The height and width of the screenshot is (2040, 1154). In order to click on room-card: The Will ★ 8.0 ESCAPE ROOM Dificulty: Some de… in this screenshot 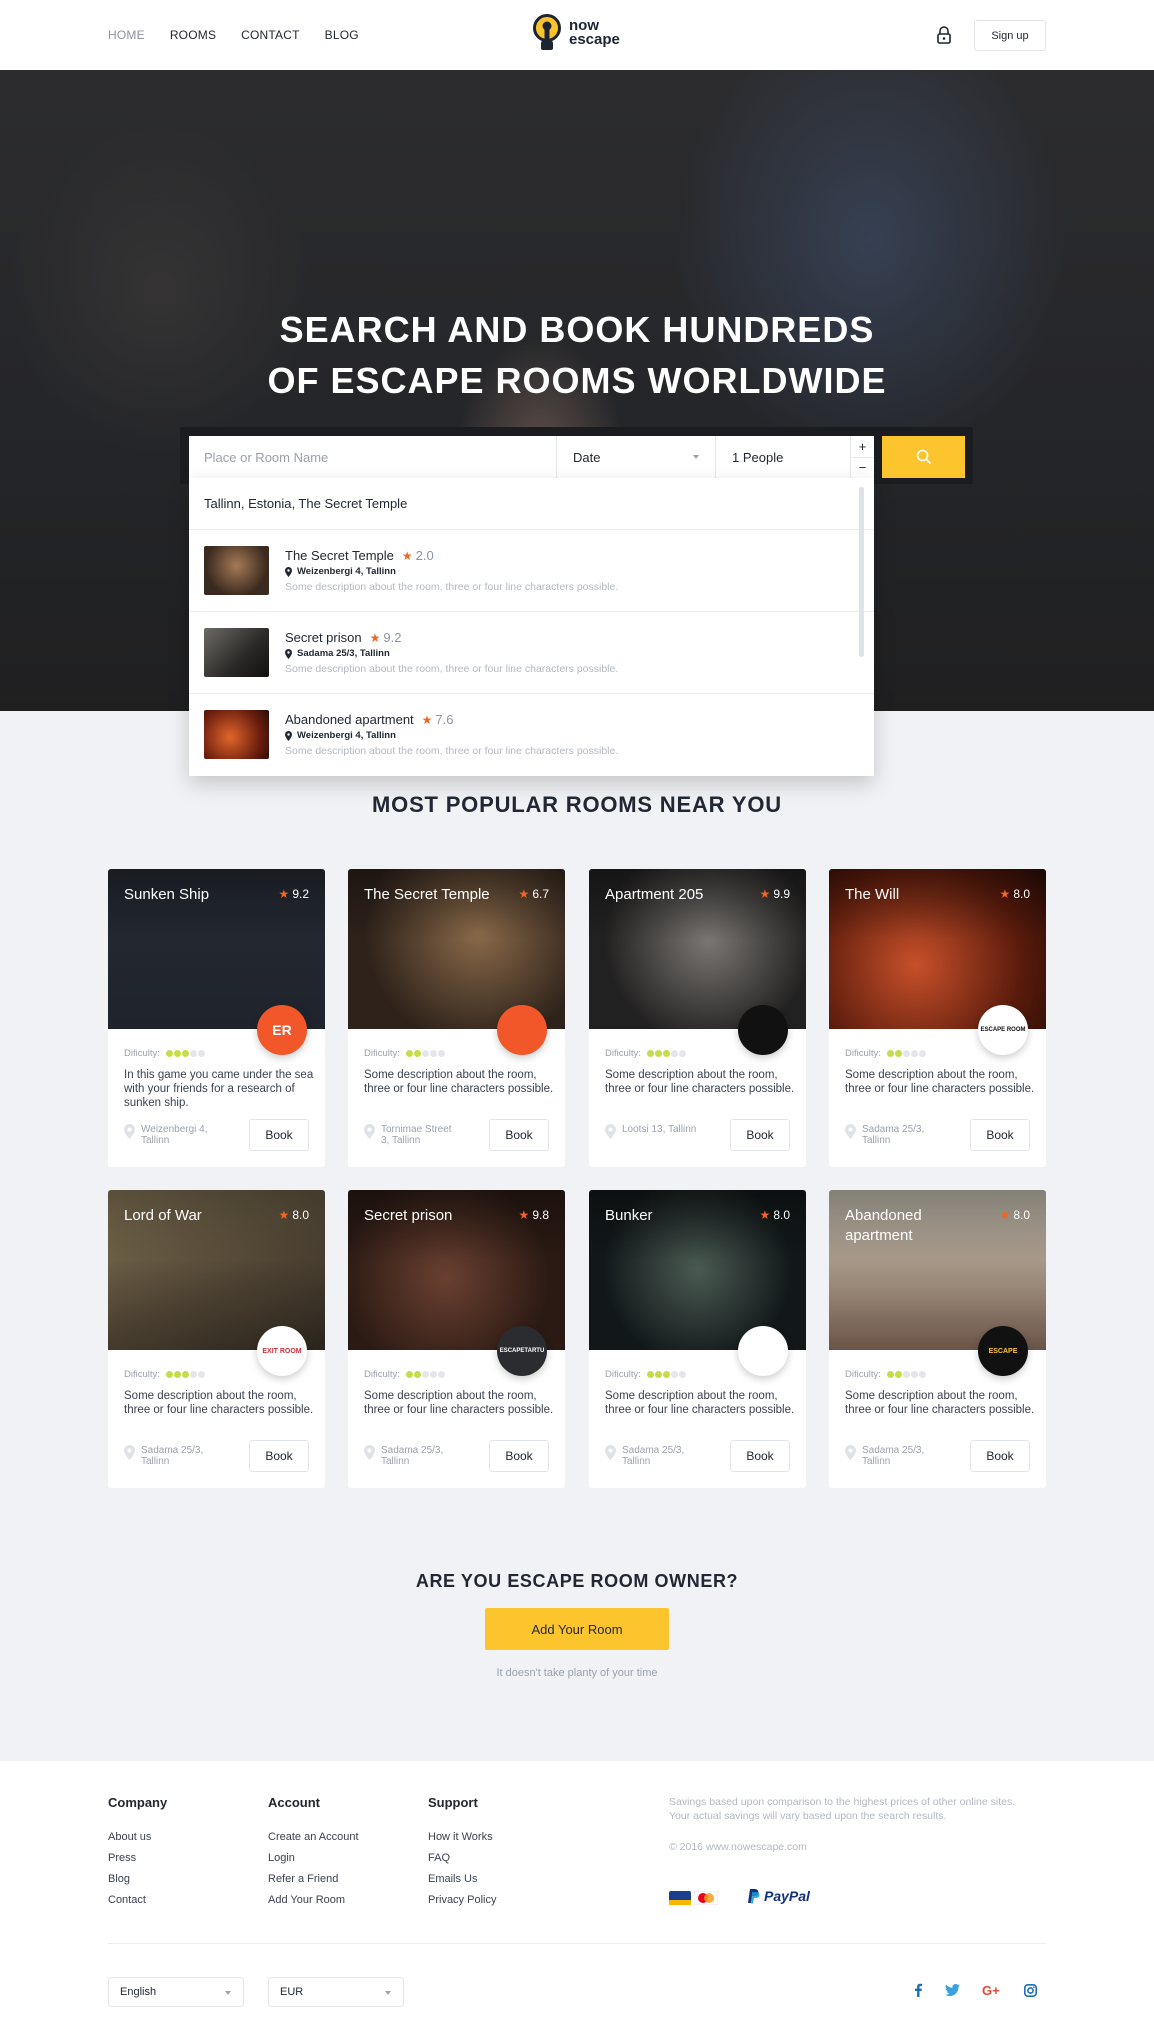, I will do `click(937, 1018)`.